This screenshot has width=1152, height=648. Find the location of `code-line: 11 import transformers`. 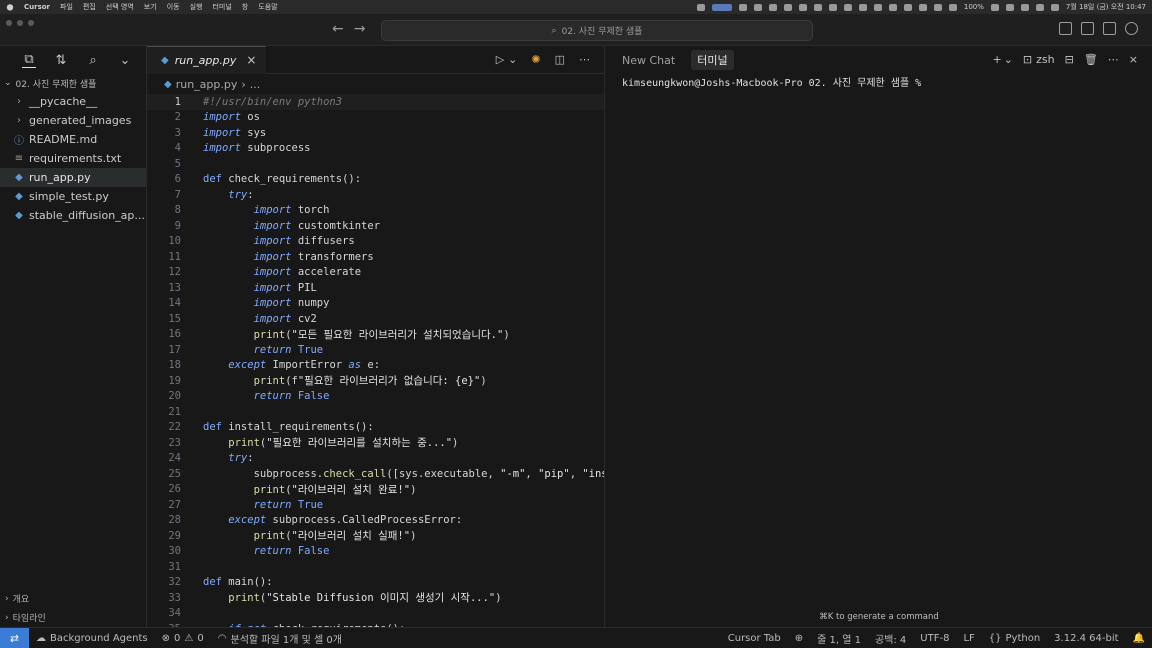

code-line: 11 import transformers is located at coordinates (375, 257).